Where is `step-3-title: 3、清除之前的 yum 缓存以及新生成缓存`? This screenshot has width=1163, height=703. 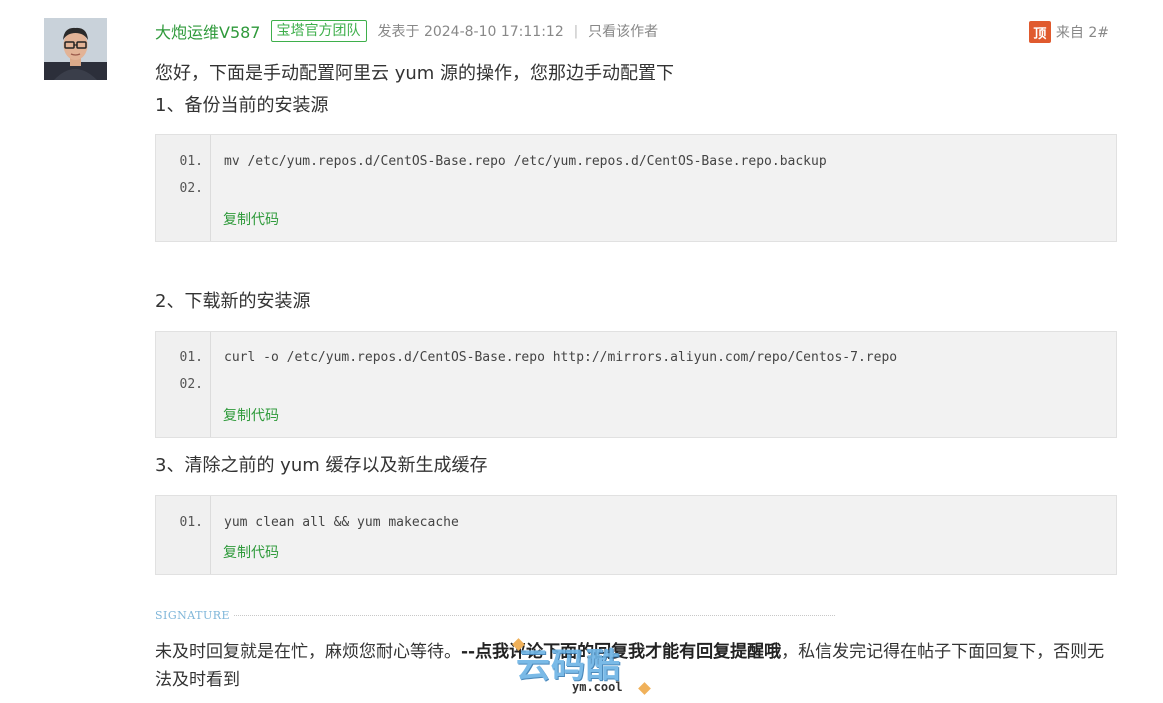 step-3-title: 3、清除之前的 yum 缓存以及新生成缓存 is located at coordinates (321, 465).